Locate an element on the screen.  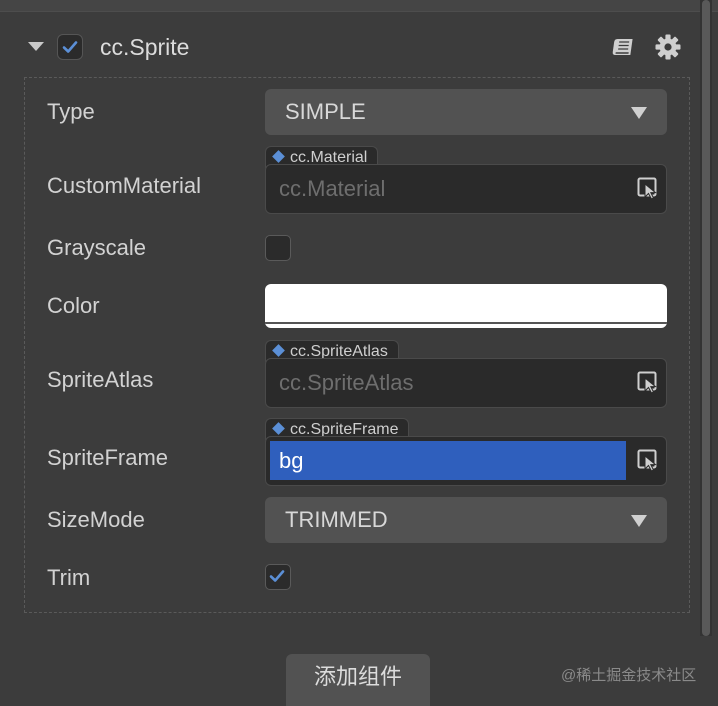
add-component-label: 添加组件 is located at coordinates (357, 676).